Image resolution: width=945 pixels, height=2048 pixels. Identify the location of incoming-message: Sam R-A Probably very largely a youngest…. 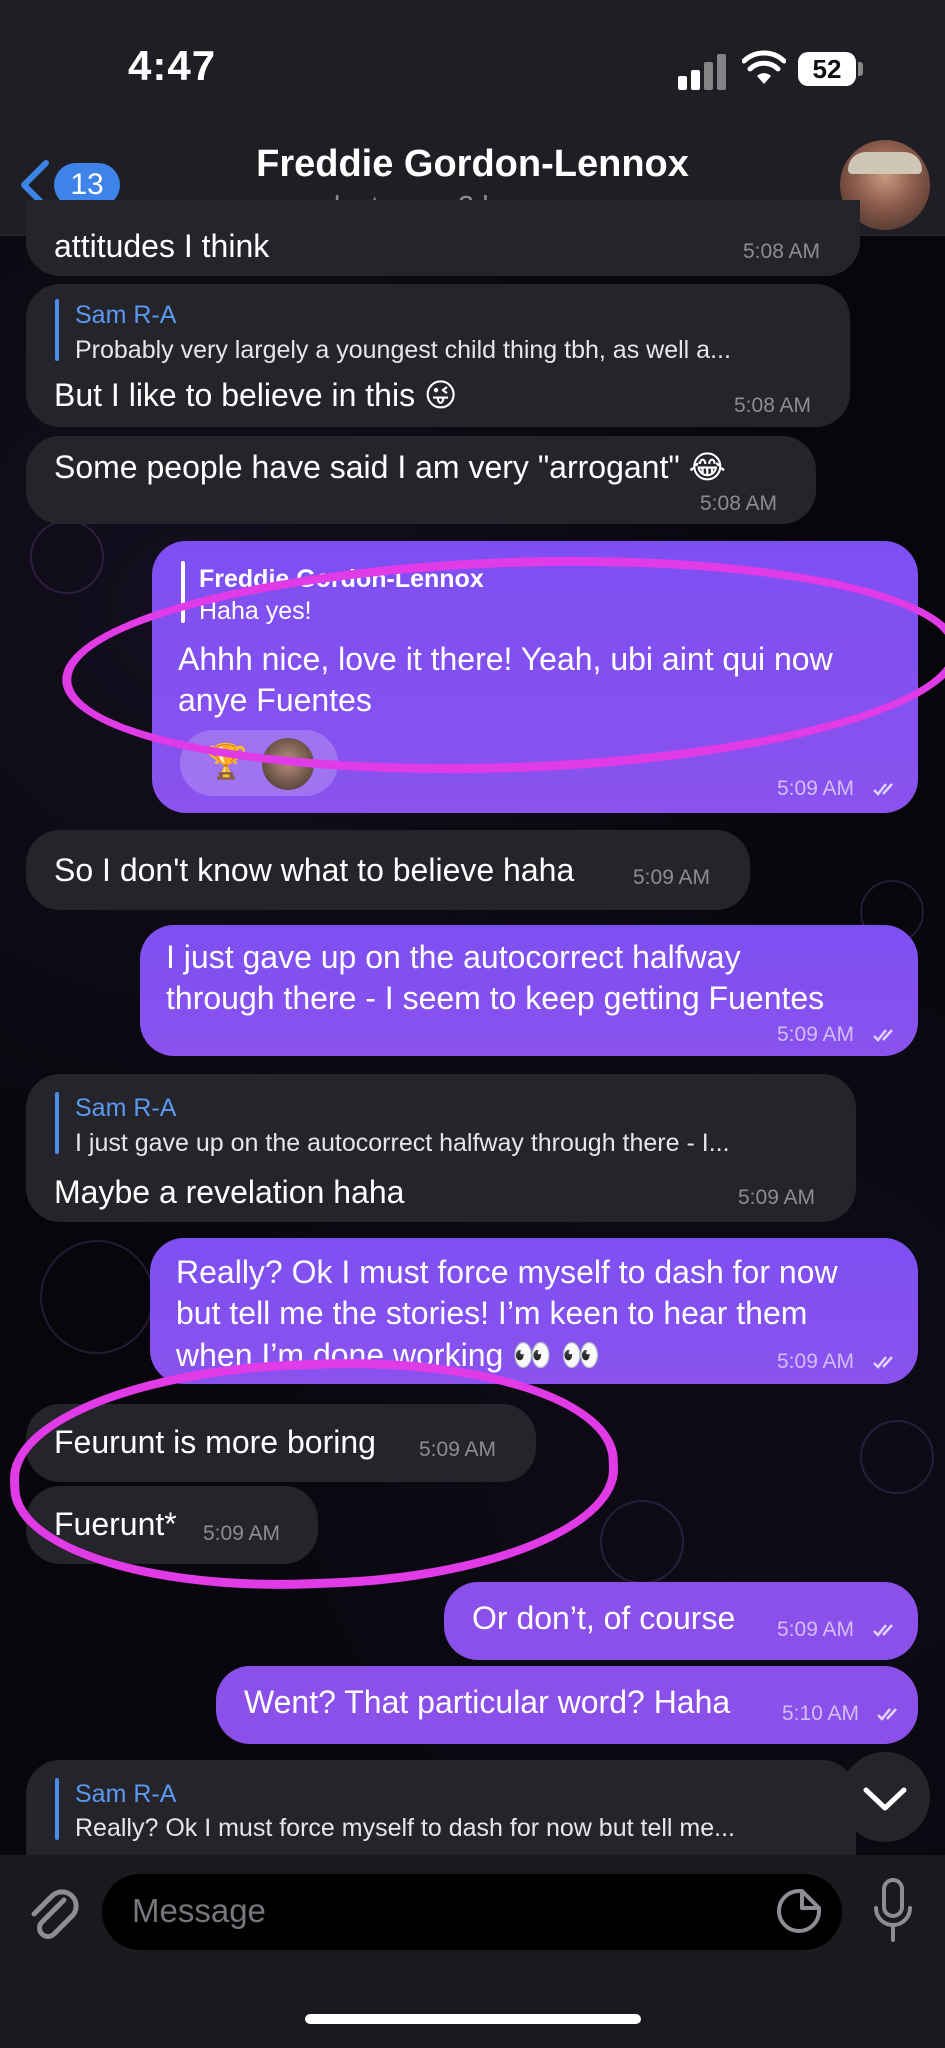
(438, 355).